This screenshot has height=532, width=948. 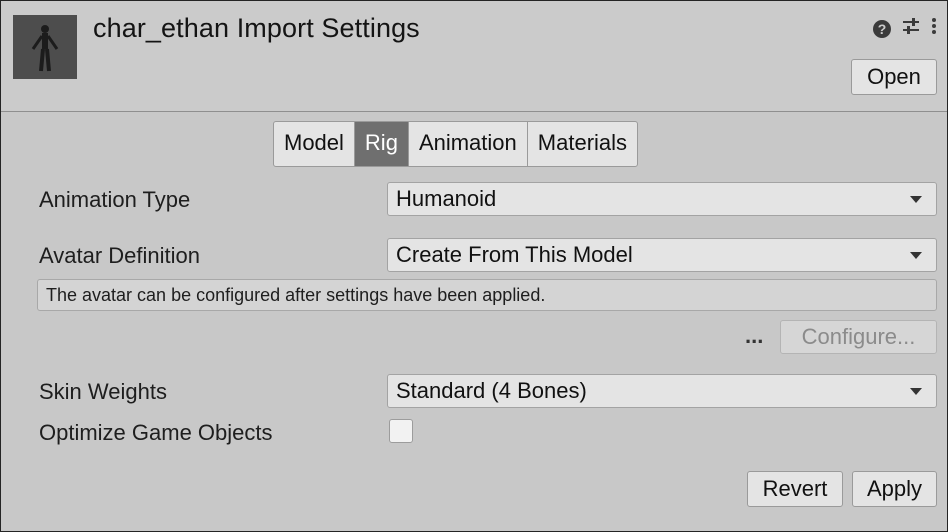 What do you see at coordinates (894, 77) in the screenshot?
I see `open-button: Open` at bounding box center [894, 77].